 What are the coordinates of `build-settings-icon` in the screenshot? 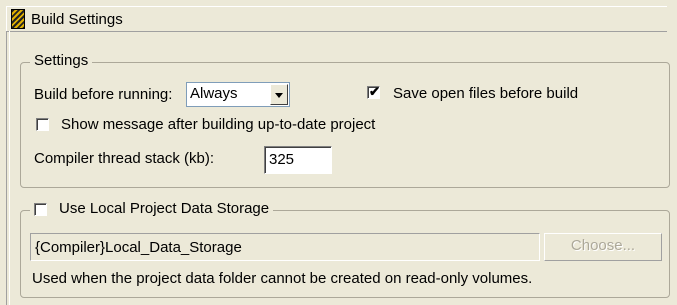 It's located at (18, 19).